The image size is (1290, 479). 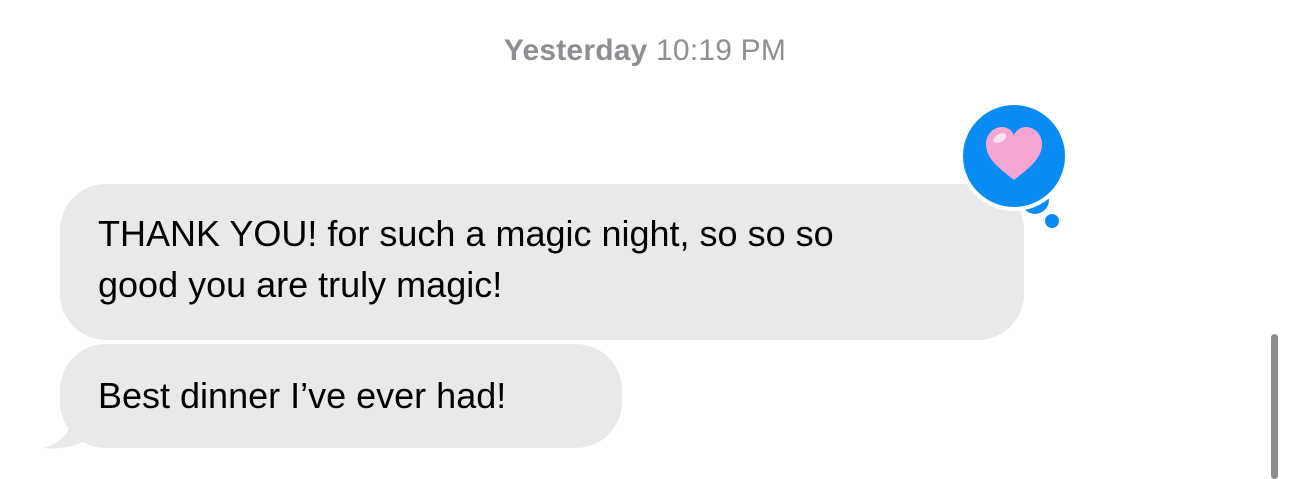 What do you see at coordinates (1274, 406) in the screenshot?
I see `scrollbar` at bounding box center [1274, 406].